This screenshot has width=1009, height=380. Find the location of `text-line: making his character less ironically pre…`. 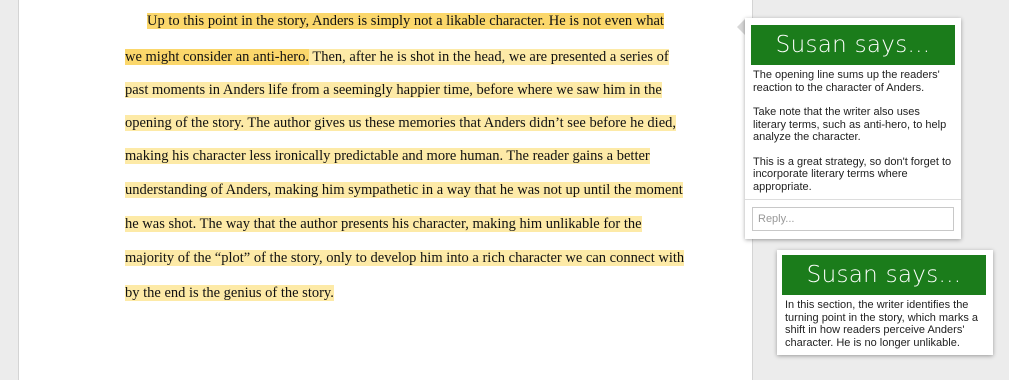

text-line: making his character less ironically pre… is located at coordinates (387, 156).